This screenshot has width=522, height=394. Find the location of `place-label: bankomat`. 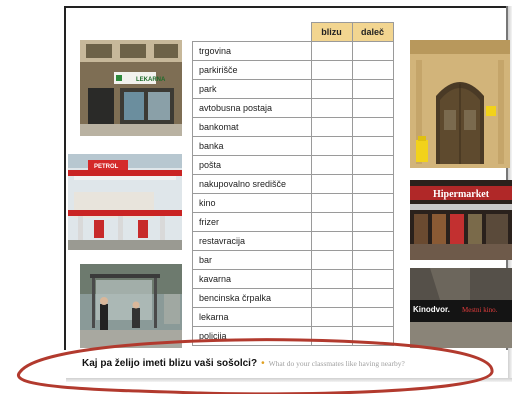

place-label: bankomat is located at coordinates (252, 127).